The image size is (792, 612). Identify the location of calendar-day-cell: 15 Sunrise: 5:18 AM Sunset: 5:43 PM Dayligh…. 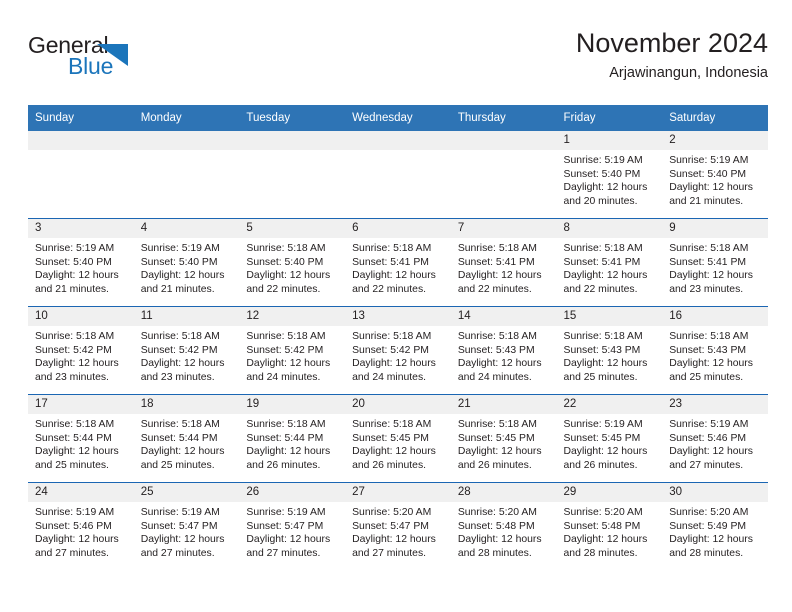
(609, 350).